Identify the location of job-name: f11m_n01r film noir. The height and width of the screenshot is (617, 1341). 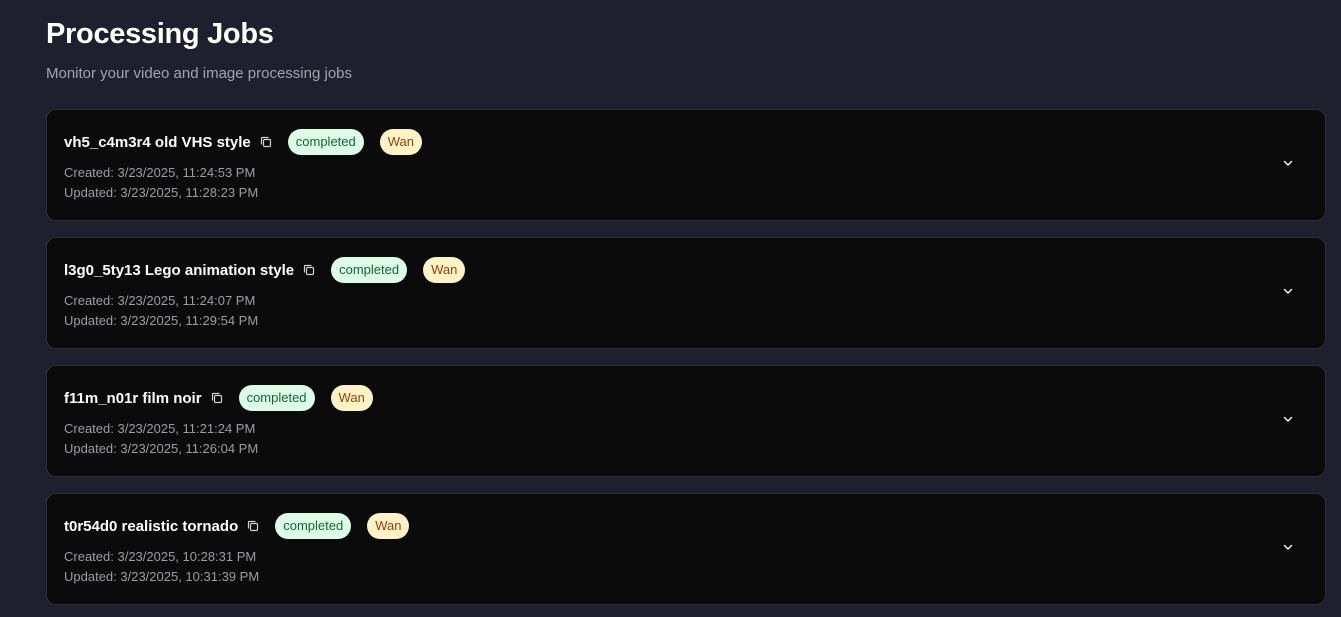
(133, 398).